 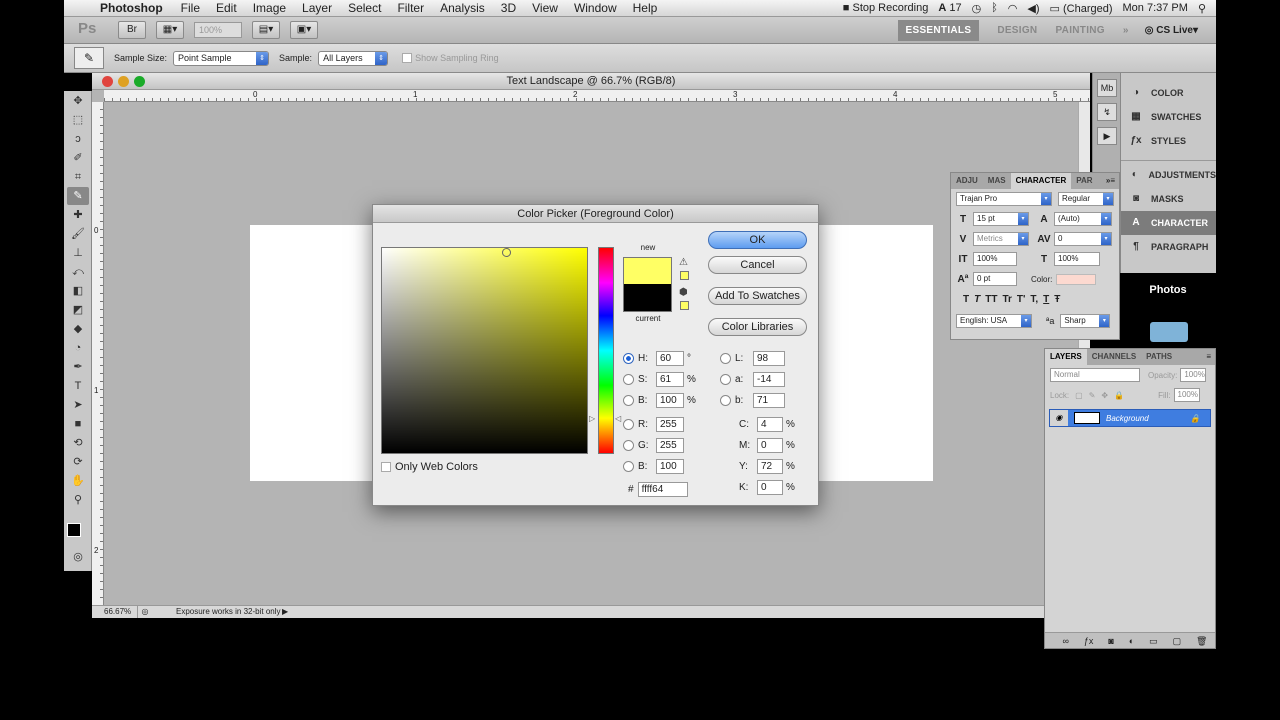 I want to click on faux-bold-button: T, so click(x=966, y=299).